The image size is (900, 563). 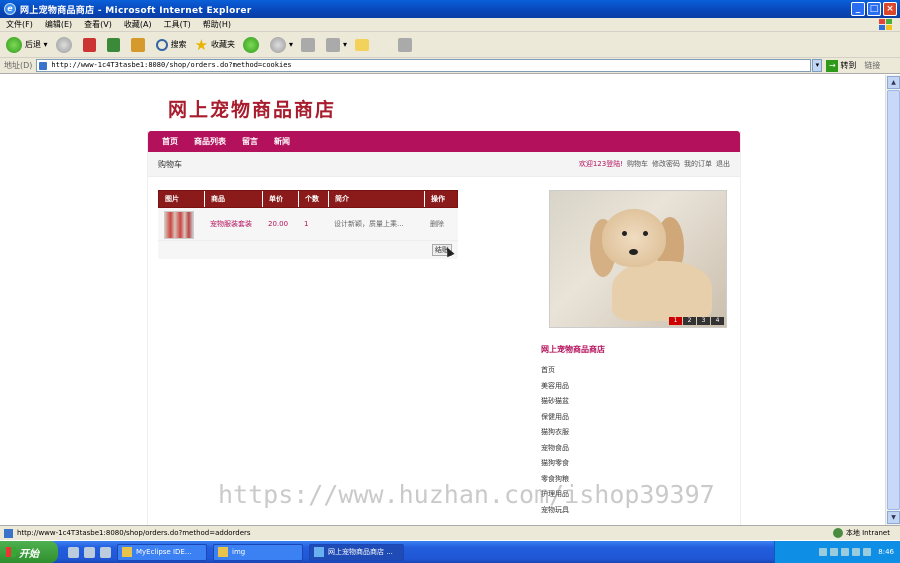 What do you see at coordinates (138, 24) in the screenshot?
I see `menu-favorites: 收藏(A)` at bounding box center [138, 24].